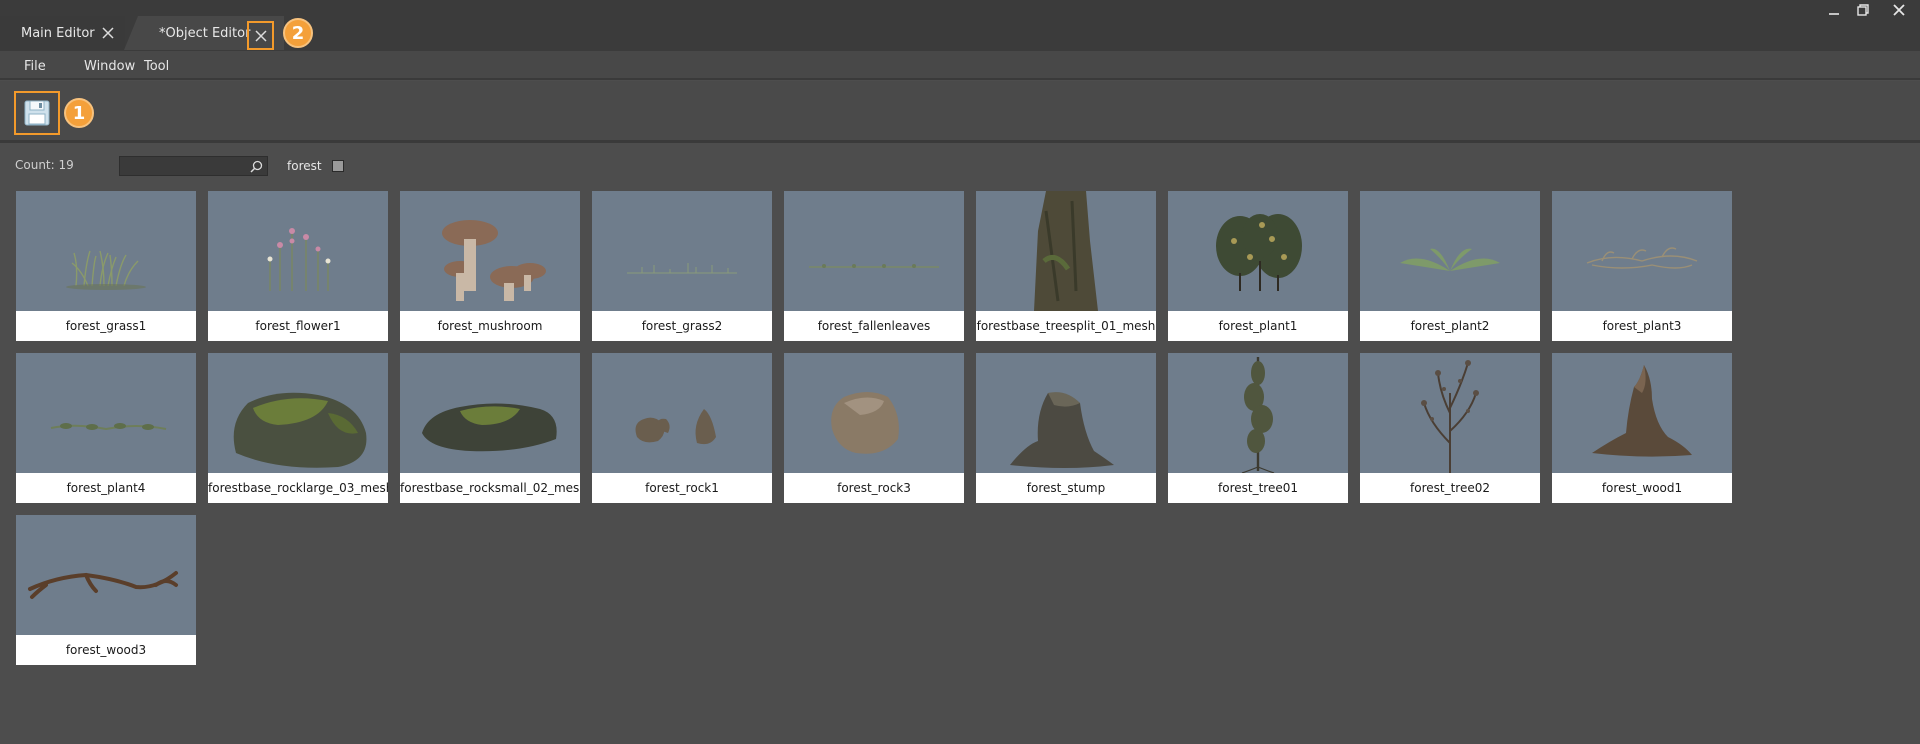 This screenshot has height=744, width=1920. Describe the element at coordinates (304, 166) in the screenshot. I see `folder-filter-label: forest` at that location.